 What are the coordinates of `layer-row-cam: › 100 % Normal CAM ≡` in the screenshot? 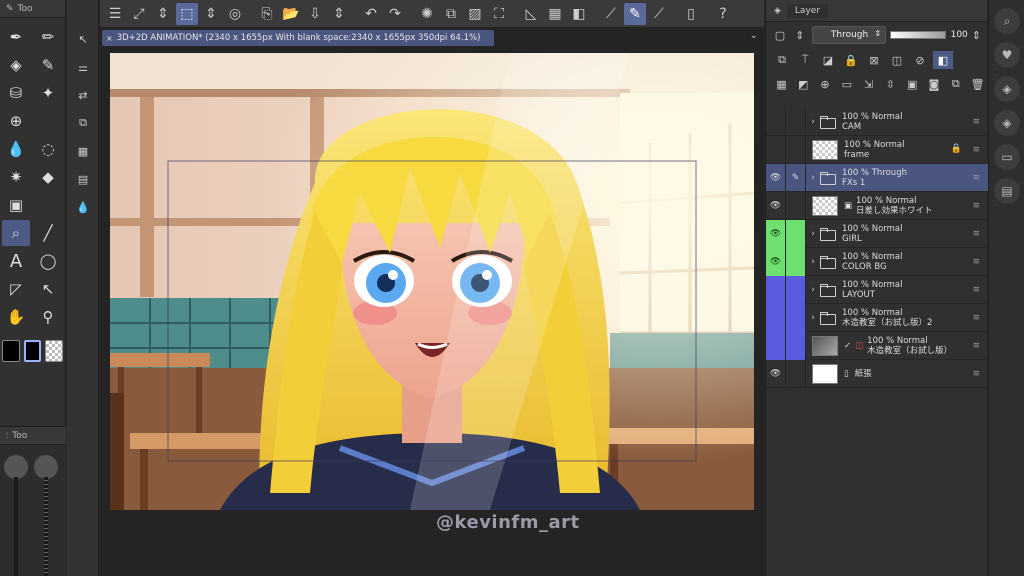 It's located at (877, 121).